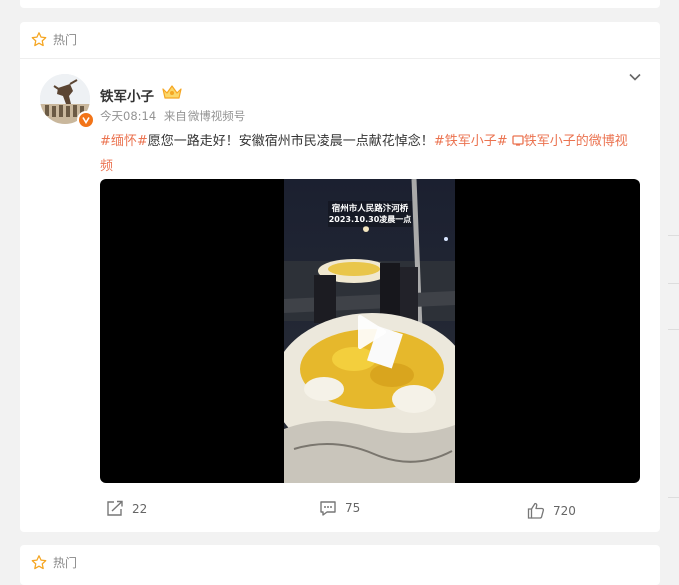  Describe the element at coordinates (370, 208) in the screenshot. I see `overlay-line1: 宿州市人民路汴河桥` at that location.